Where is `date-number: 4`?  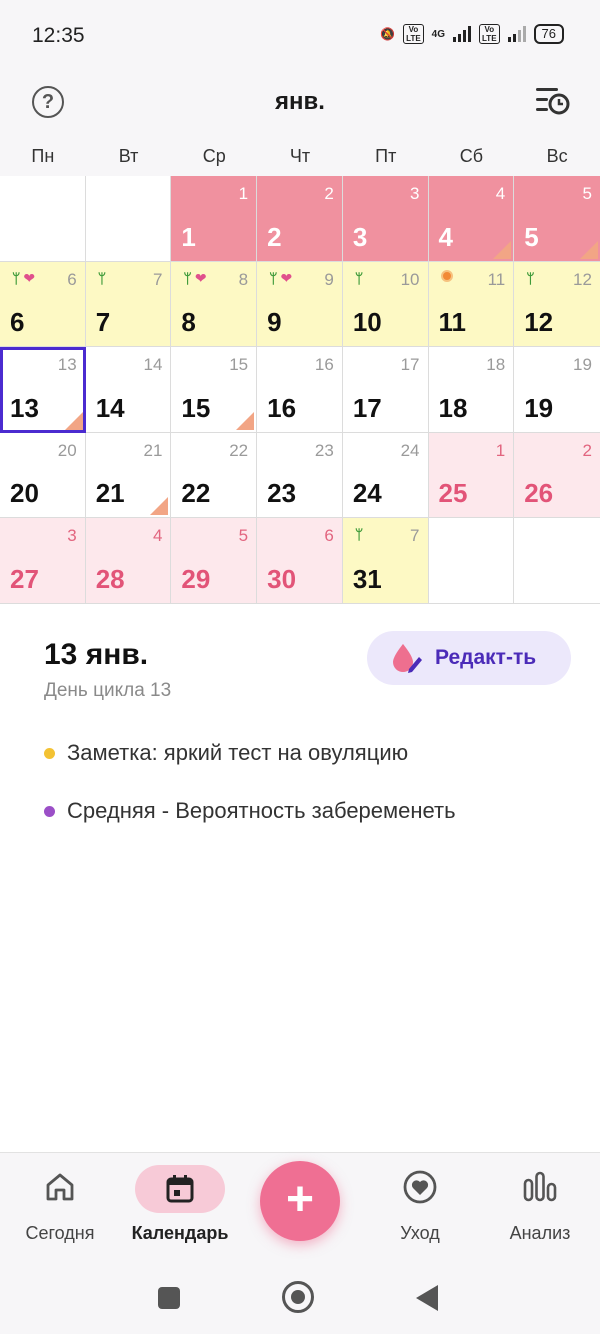 date-number: 4 is located at coordinates (445, 236).